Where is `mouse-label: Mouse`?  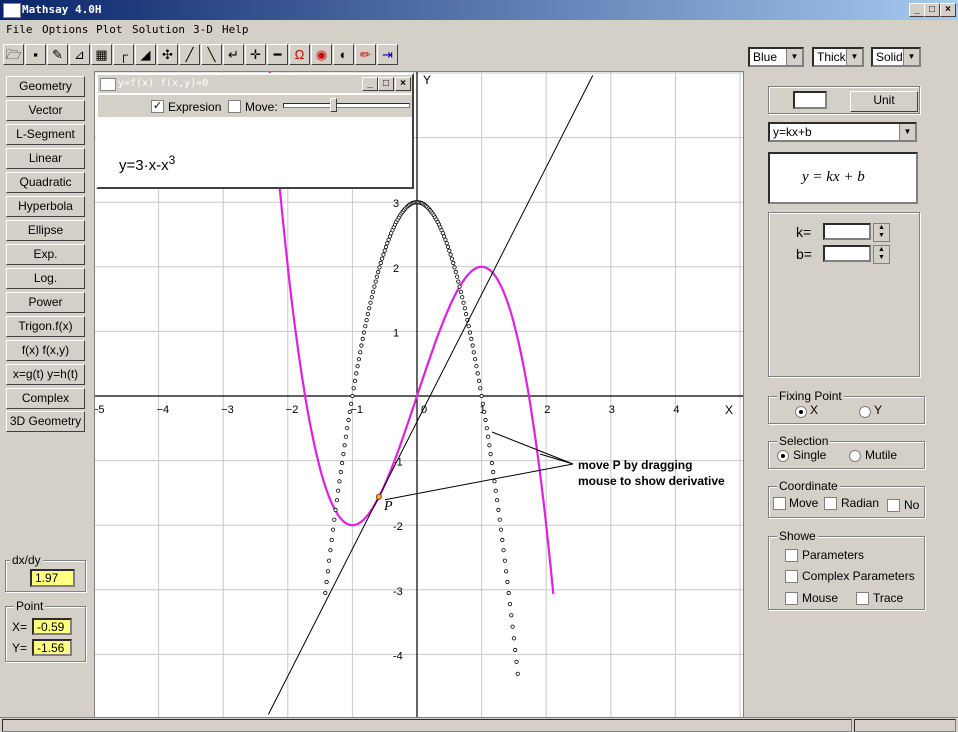 mouse-label: Mouse is located at coordinates (820, 598).